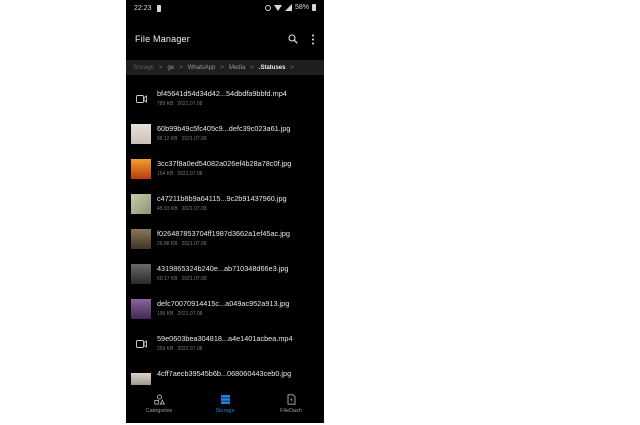  What do you see at coordinates (143, 8) in the screenshot?
I see `status-time: 22:23` at bounding box center [143, 8].